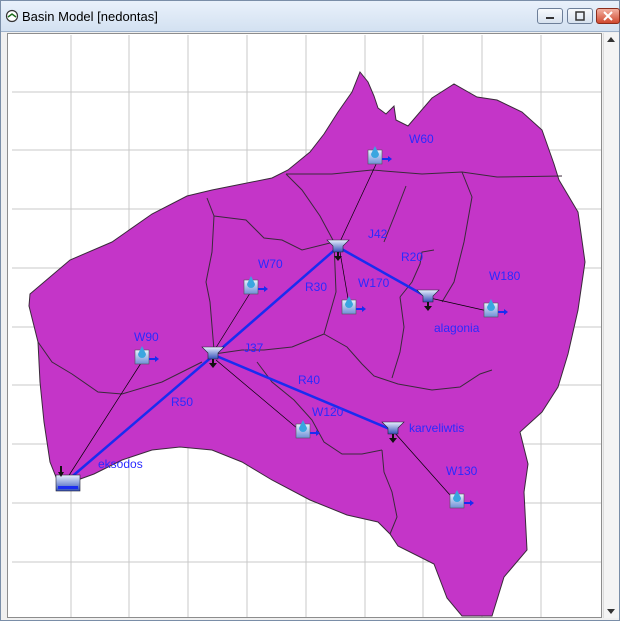  I want to click on maximize-icon, so click(580, 16).